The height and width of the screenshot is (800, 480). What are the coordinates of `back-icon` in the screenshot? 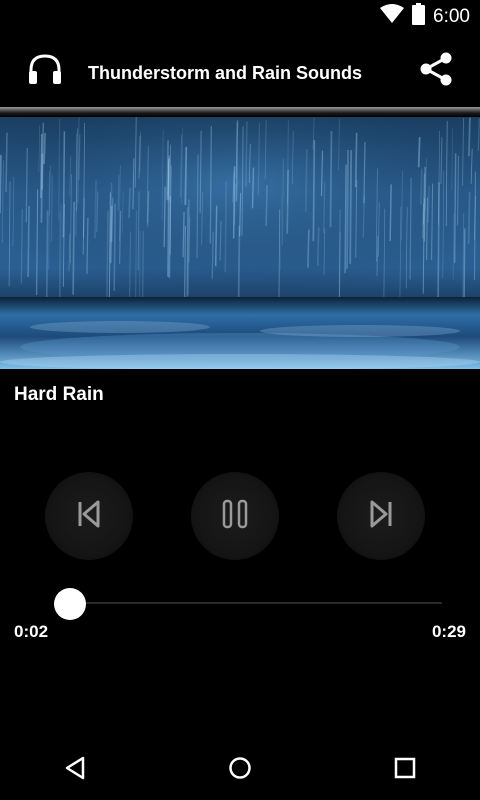 It's located at (75, 770).